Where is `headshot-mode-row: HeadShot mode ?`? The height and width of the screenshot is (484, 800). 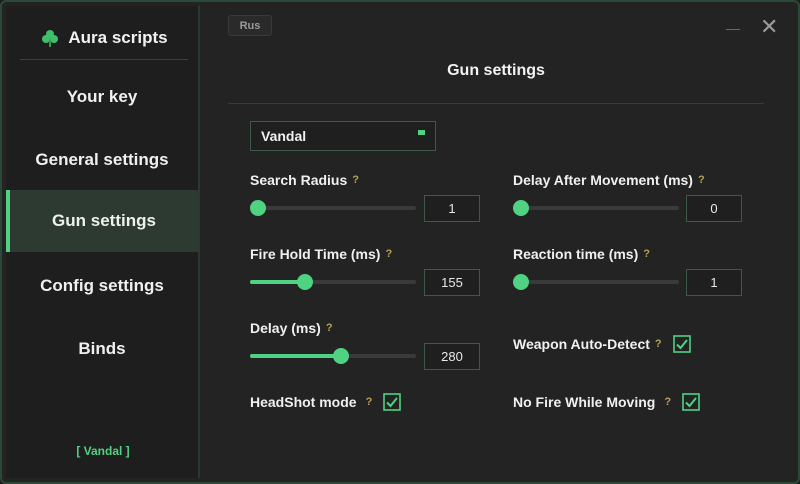 headshot-mode-row: HeadShot mode ? is located at coordinates (326, 402).